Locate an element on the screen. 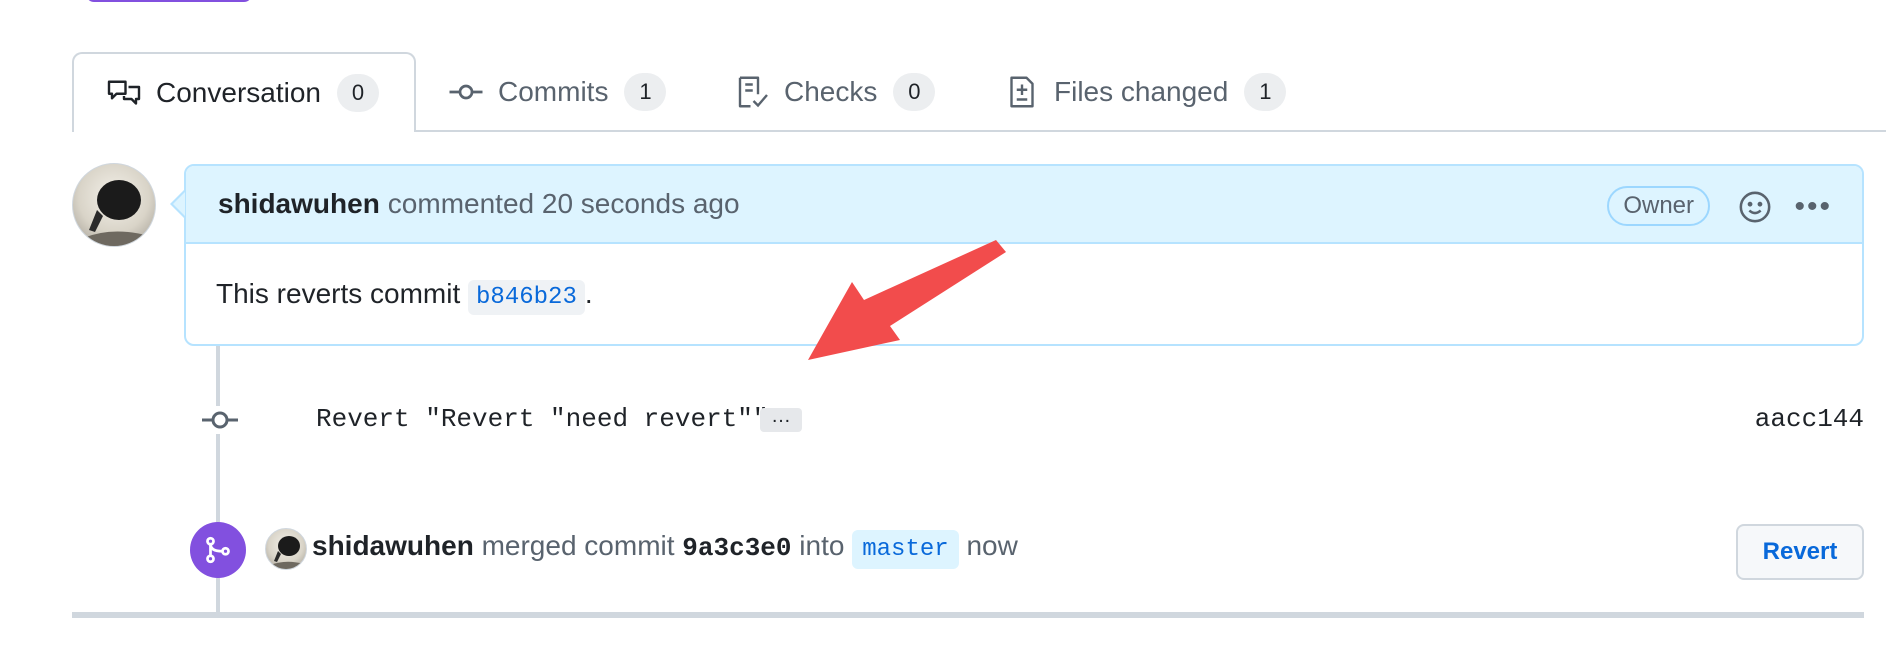 This screenshot has width=1886, height=654. owner-badge: Owner is located at coordinates (1658, 206).